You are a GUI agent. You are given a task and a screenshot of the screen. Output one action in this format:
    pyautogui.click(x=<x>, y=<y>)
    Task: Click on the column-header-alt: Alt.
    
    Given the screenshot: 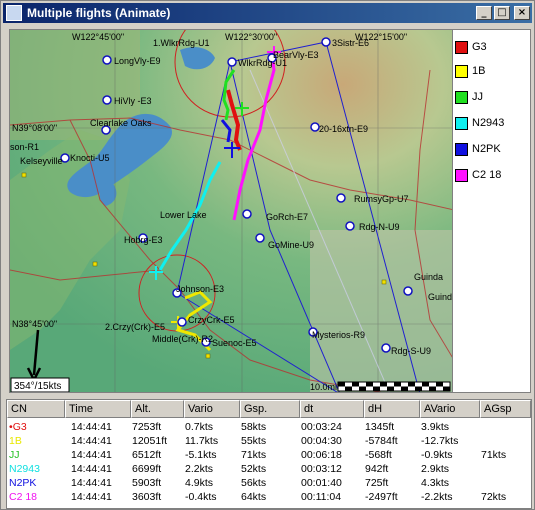 What is the action you would take?
    pyautogui.click(x=157, y=409)
    